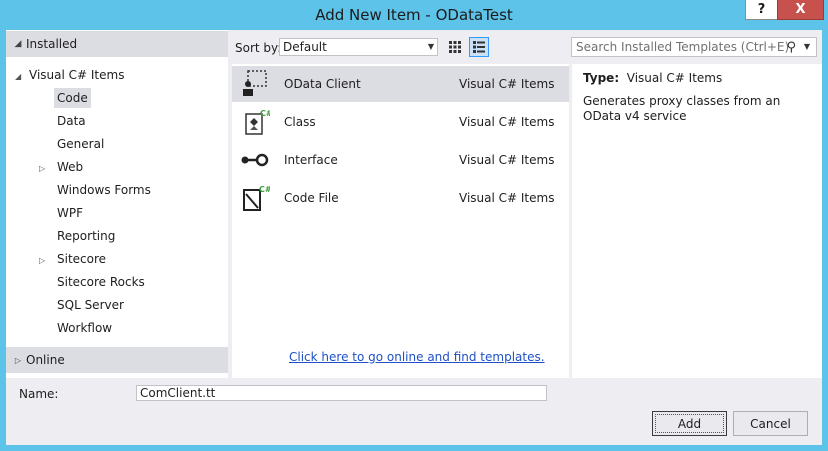 The height and width of the screenshot is (451, 828). Describe the element at coordinates (18, 76) in the screenshot. I see `expanded-triangle-icon: ◢` at that location.